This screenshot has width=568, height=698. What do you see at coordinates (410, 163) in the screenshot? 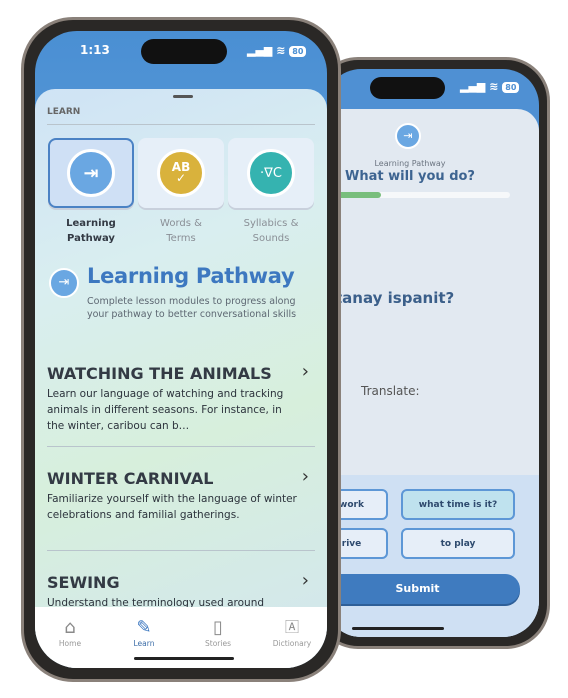
I see `quiz-subtitle: Learning Pathway` at bounding box center [410, 163].